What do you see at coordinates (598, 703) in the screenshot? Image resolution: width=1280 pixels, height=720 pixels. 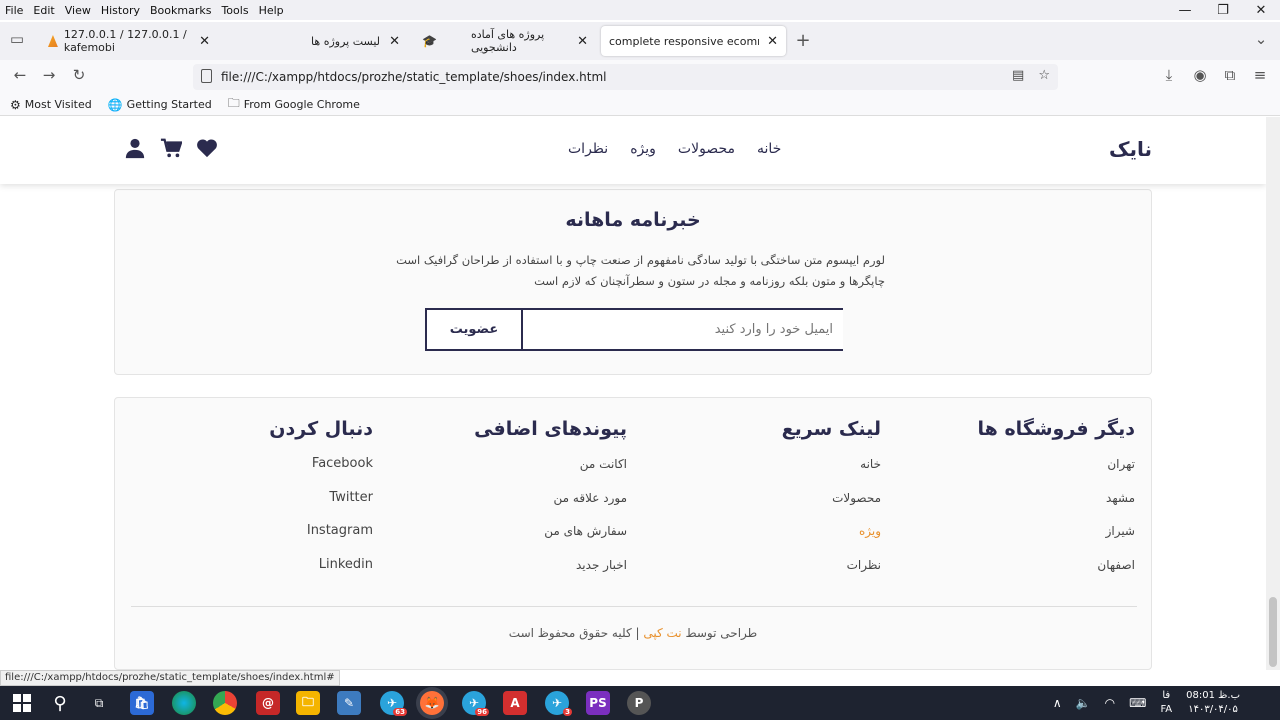 I see `phpstorm-icon: PS` at bounding box center [598, 703].